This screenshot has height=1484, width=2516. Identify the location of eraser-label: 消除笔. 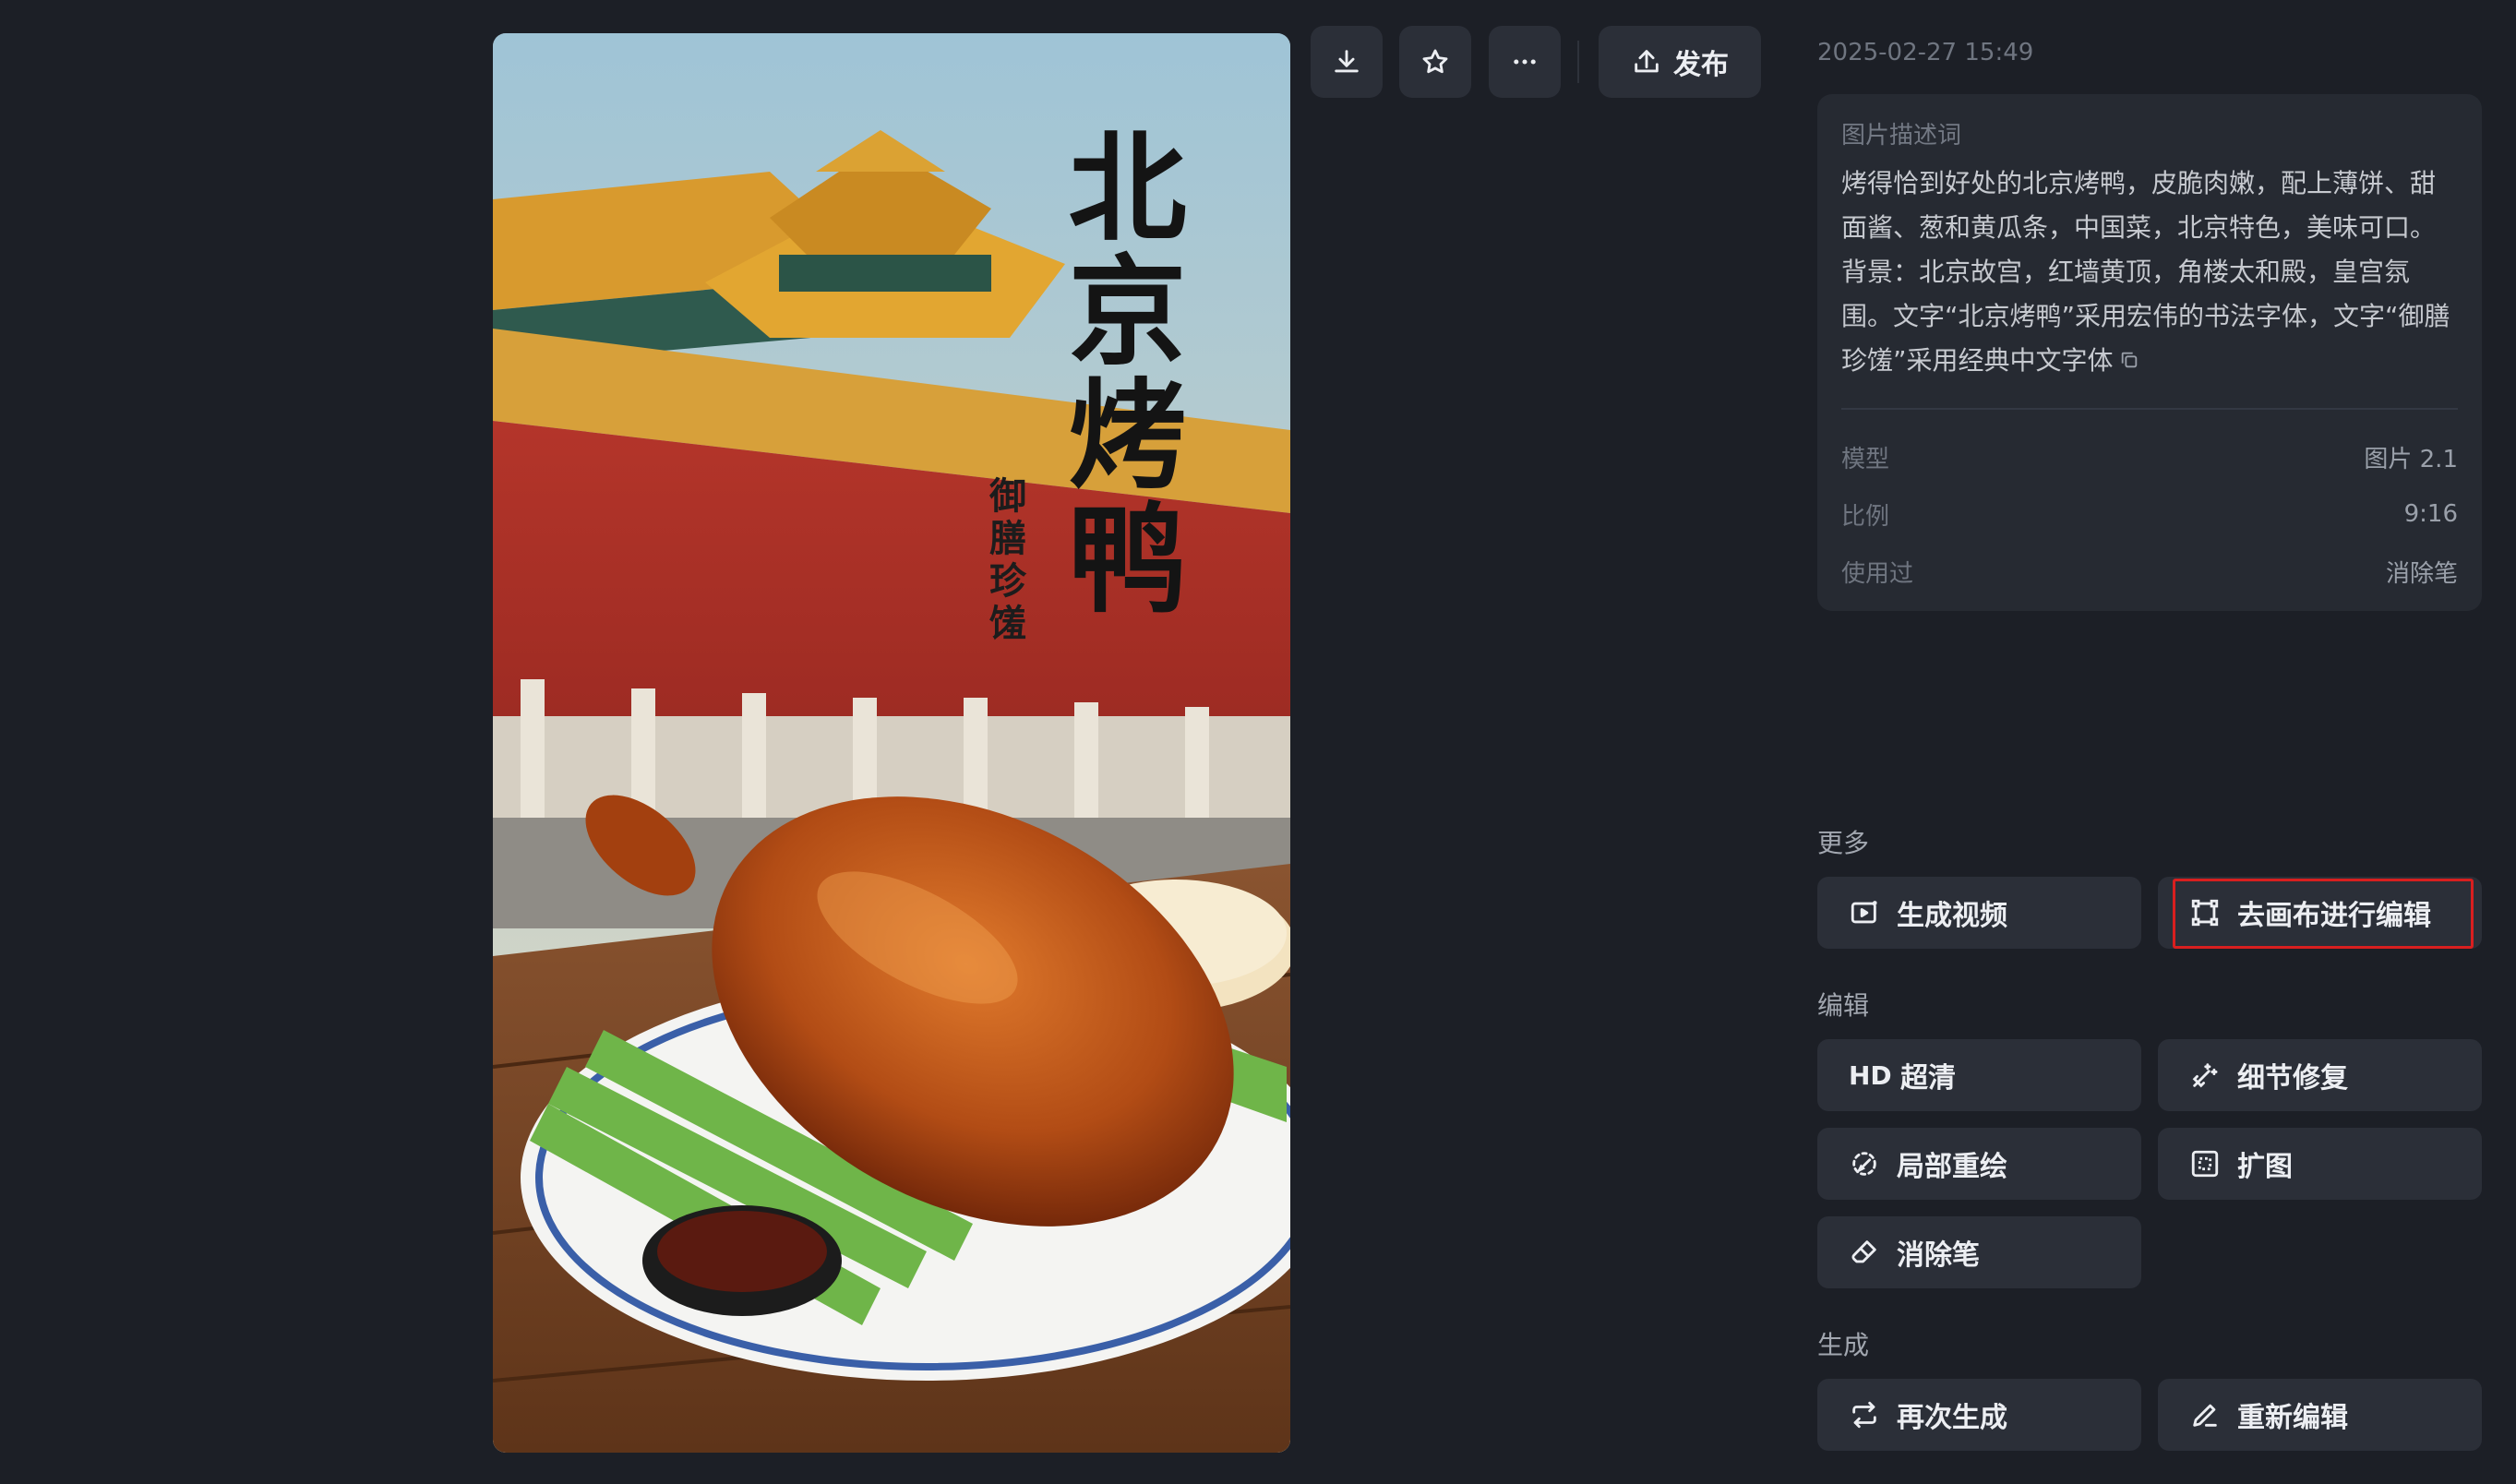
(1939, 1255).